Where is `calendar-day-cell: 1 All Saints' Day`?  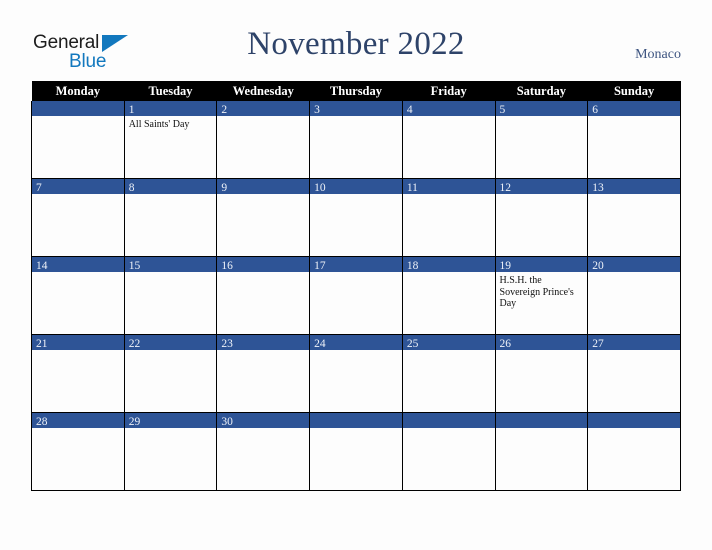
calendar-day-cell: 1 All Saints' Day is located at coordinates (170, 140).